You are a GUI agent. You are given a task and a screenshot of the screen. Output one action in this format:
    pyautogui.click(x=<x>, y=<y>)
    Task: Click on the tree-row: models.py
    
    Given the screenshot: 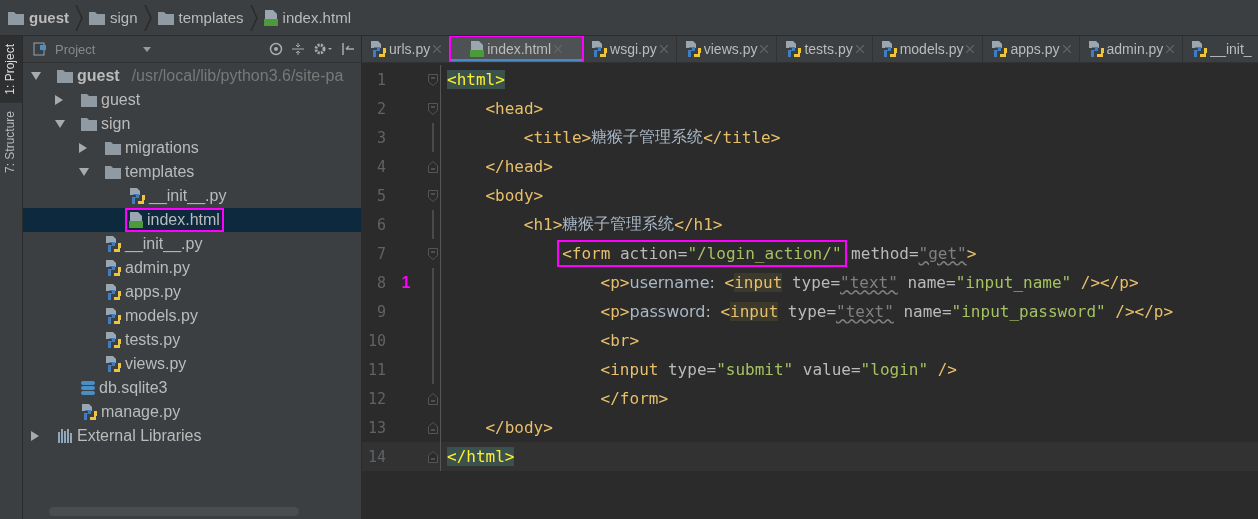 What is the action you would take?
    pyautogui.click(x=192, y=316)
    